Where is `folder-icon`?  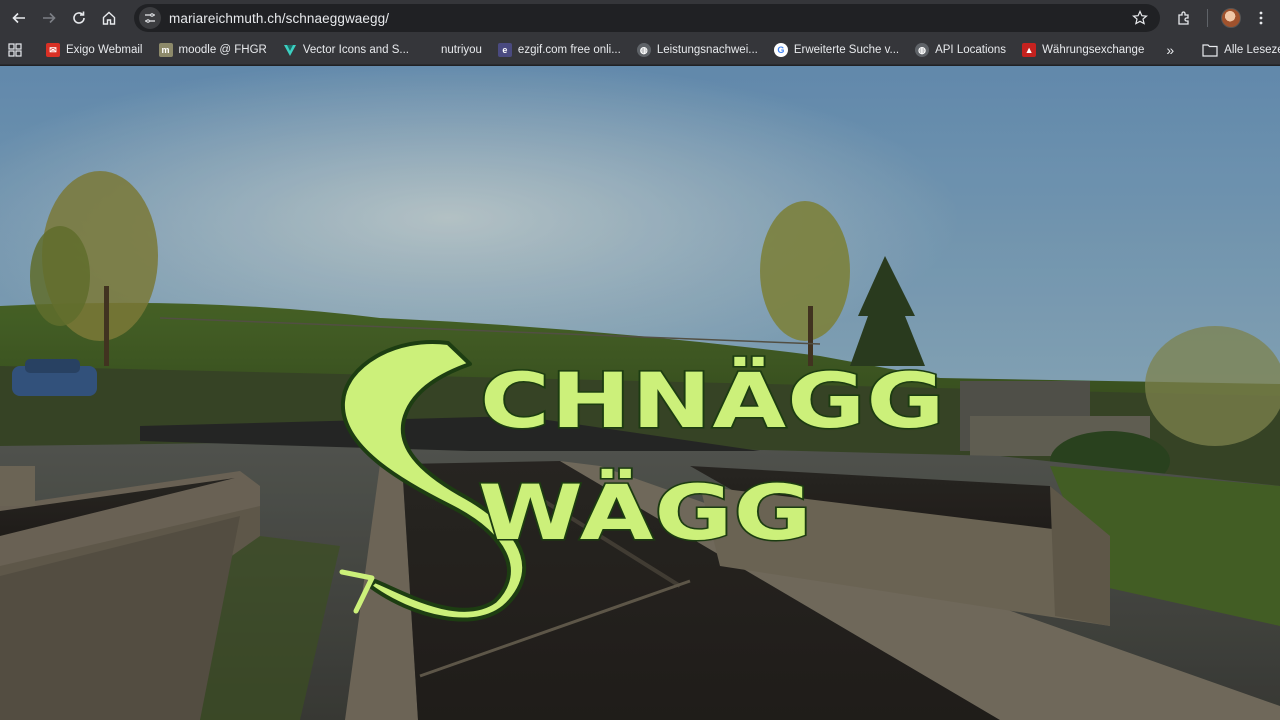 folder-icon is located at coordinates (1210, 50).